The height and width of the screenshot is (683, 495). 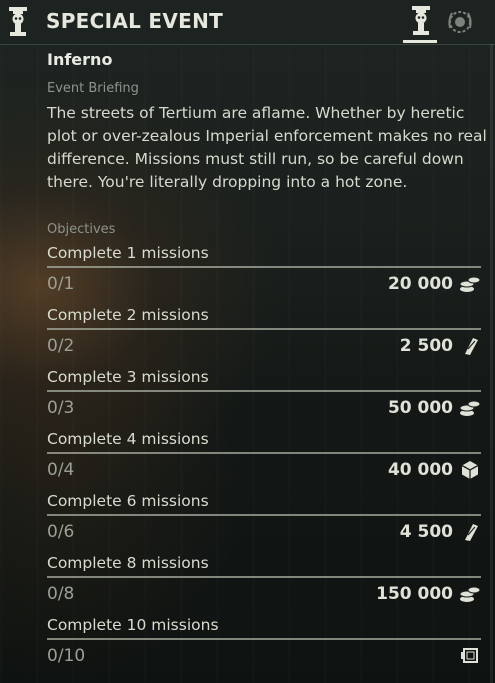 What do you see at coordinates (264, 585) in the screenshot?
I see `objective-row: Complete 8 missions 0/8 150 000` at bounding box center [264, 585].